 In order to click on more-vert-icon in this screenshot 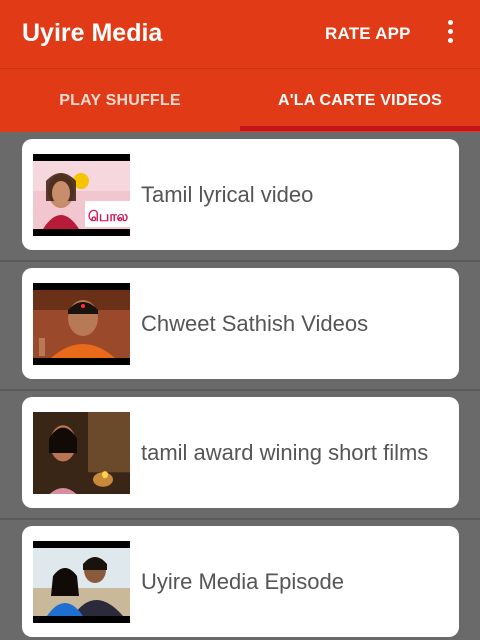, I will do `click(450, 34)`.